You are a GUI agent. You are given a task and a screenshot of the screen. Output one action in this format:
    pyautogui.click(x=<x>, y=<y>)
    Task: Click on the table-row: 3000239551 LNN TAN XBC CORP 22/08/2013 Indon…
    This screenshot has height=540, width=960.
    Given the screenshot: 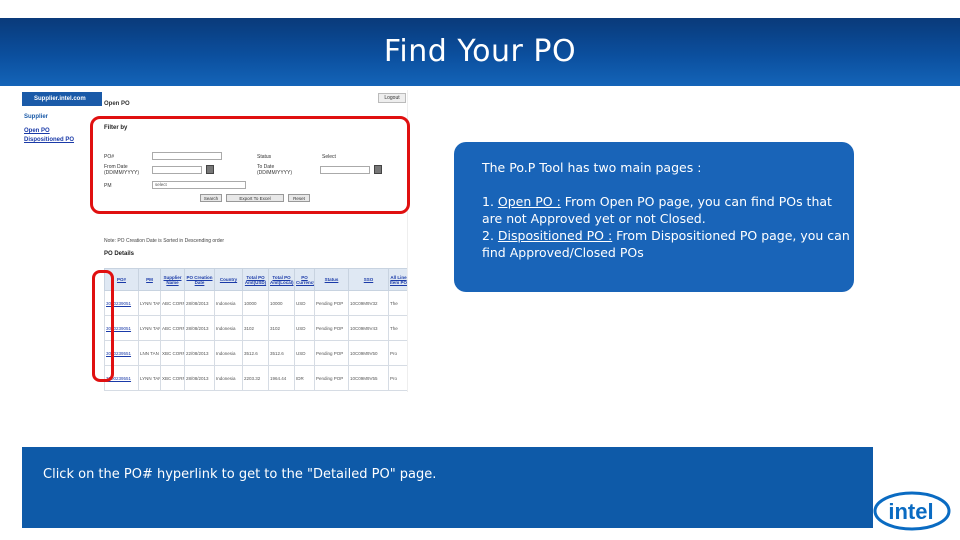 What is the action you would take?
    pyautogui.click(x=255, y=353)
    